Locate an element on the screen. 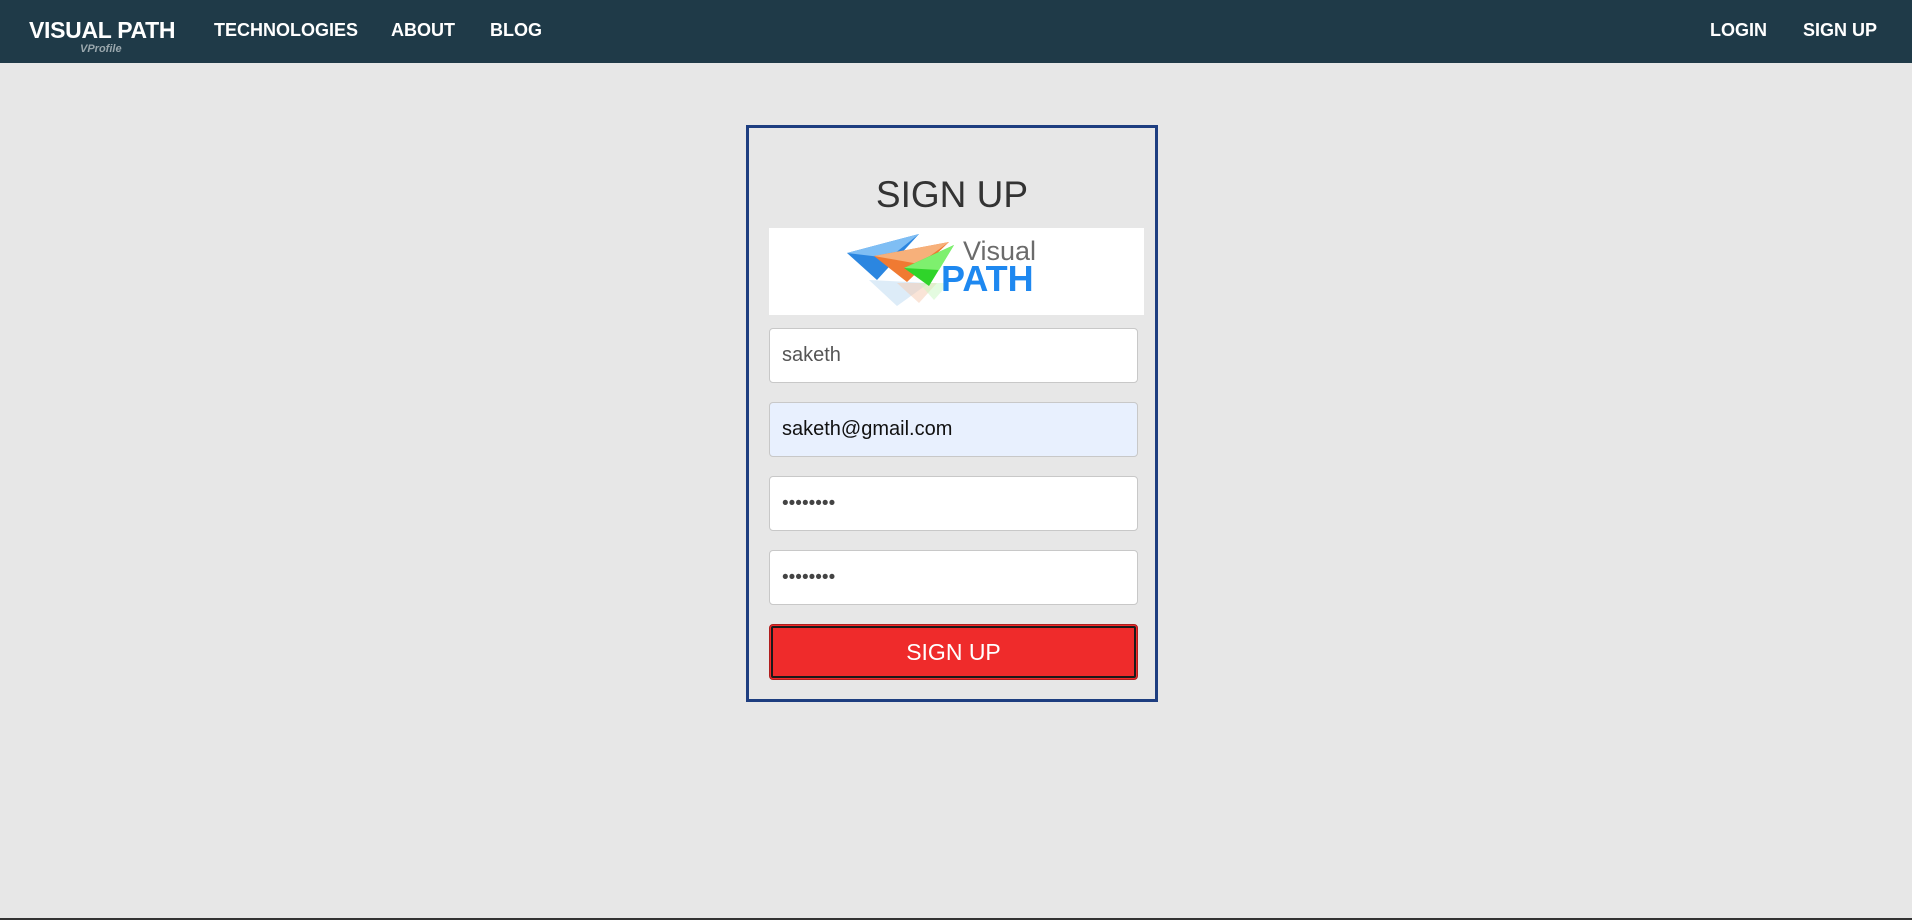 The width and height of the screenshot is (1912, 920). paper-plane-logo-icon: Visual PATH is located at coordinates (941, 270).